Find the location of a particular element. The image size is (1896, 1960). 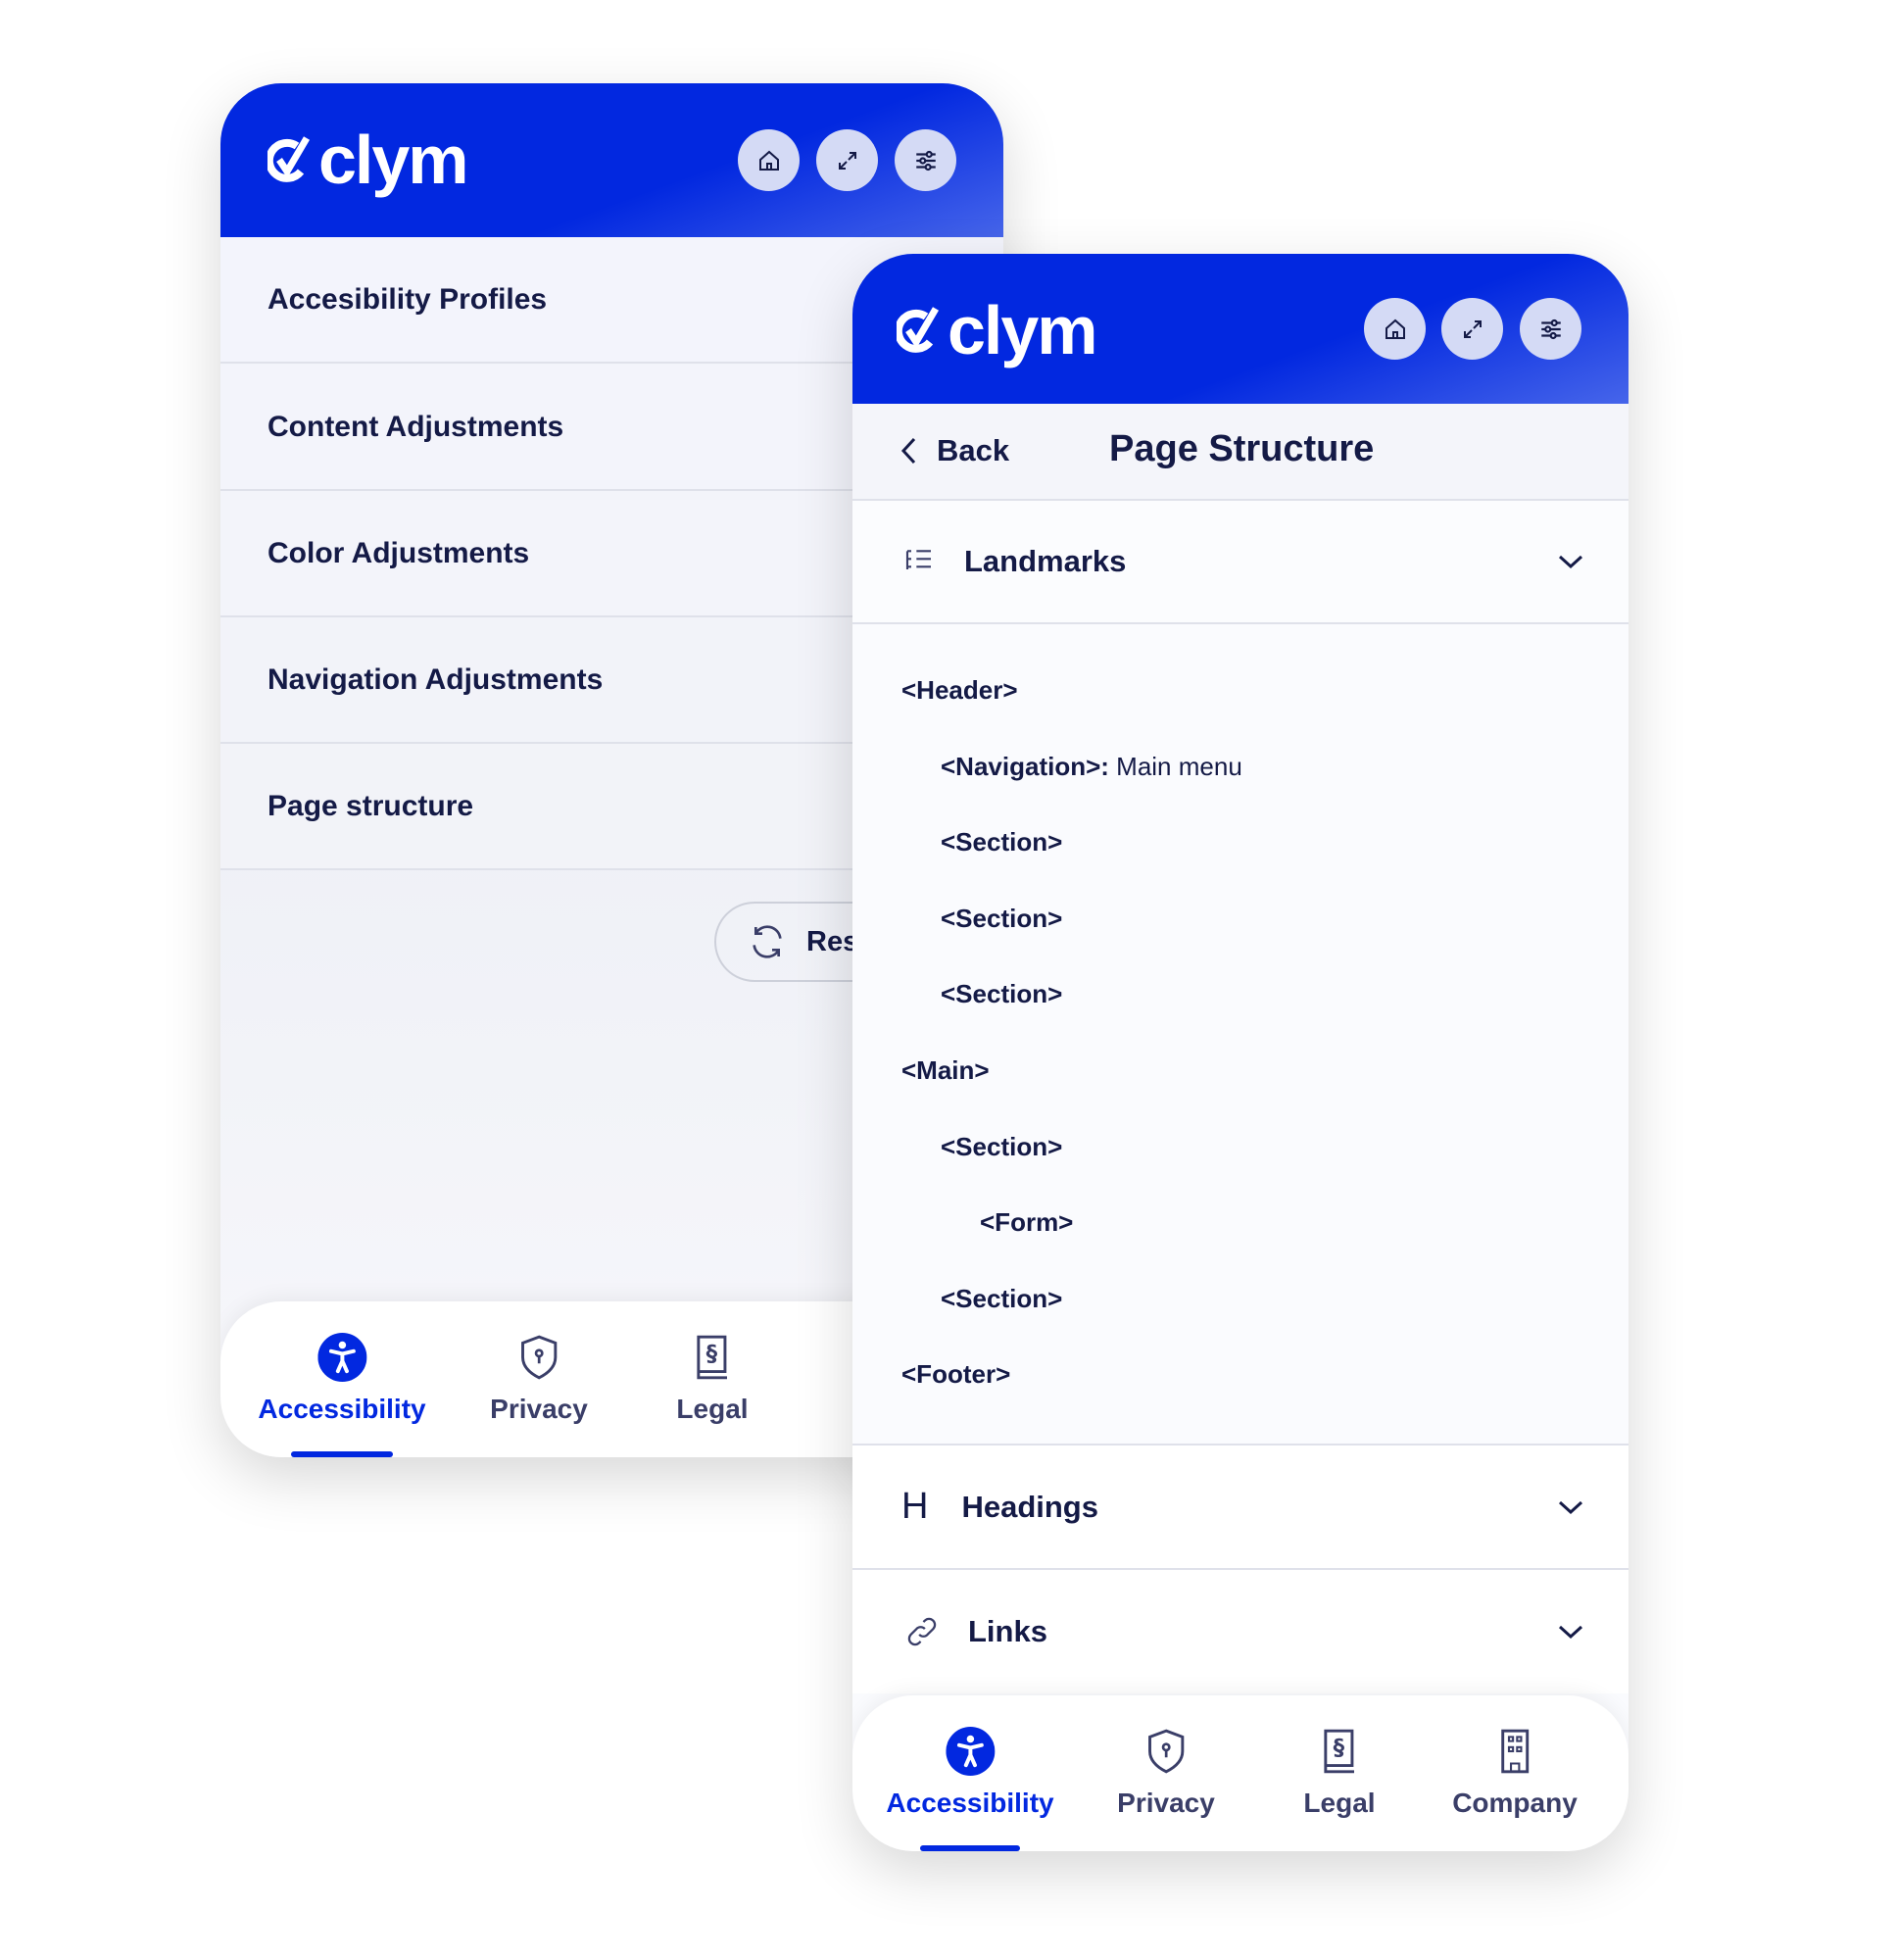

landmark-item: <Footer> is located at coordinates (955, 1374).